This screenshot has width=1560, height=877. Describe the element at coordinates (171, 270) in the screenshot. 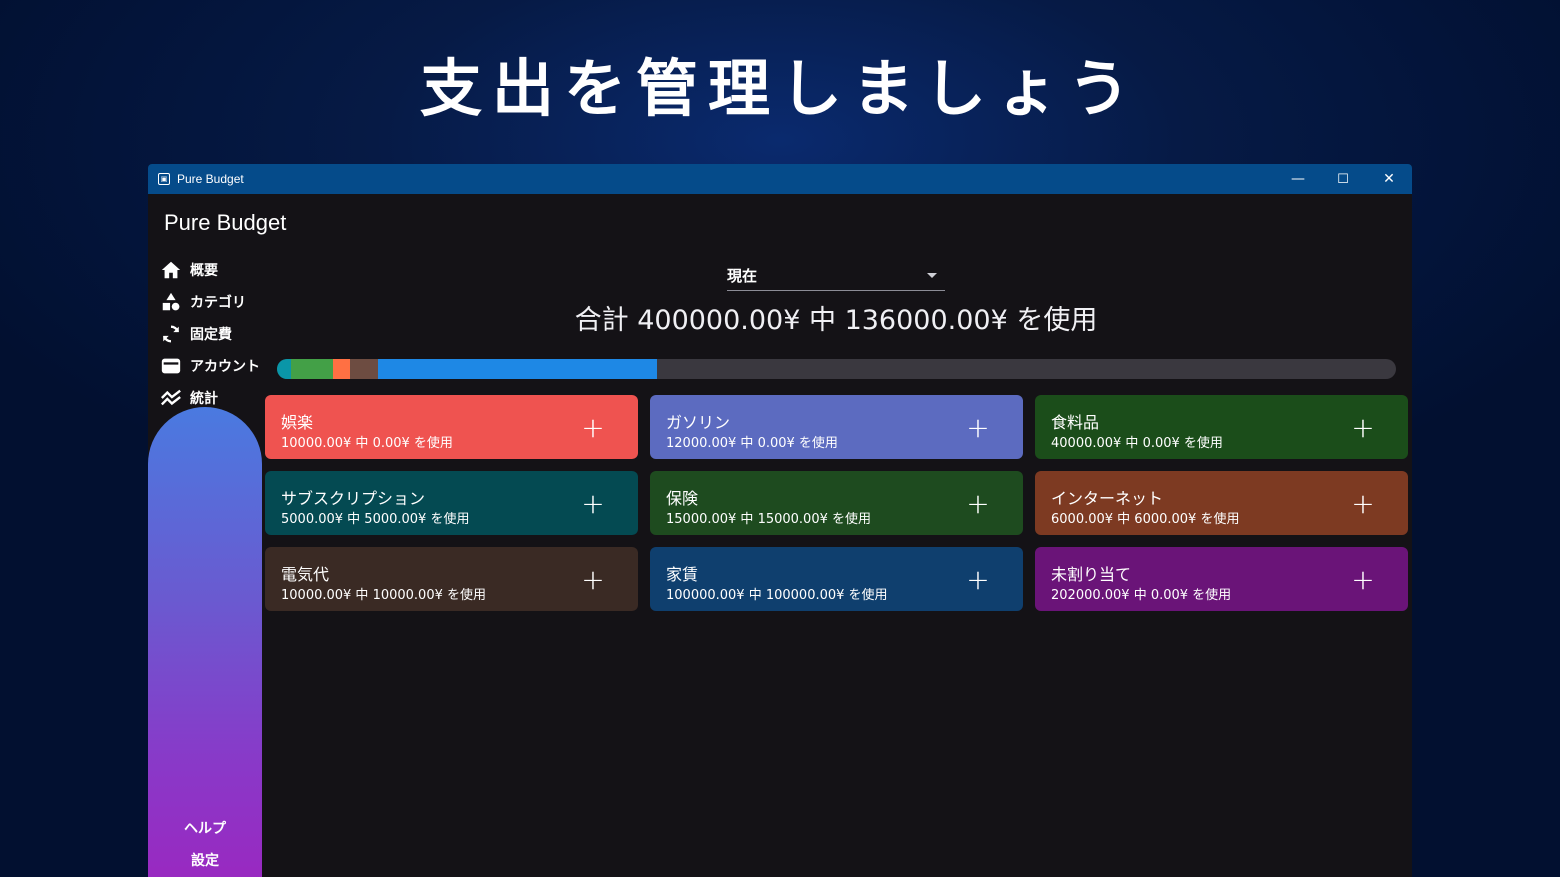

I see `home-icon` at that location.